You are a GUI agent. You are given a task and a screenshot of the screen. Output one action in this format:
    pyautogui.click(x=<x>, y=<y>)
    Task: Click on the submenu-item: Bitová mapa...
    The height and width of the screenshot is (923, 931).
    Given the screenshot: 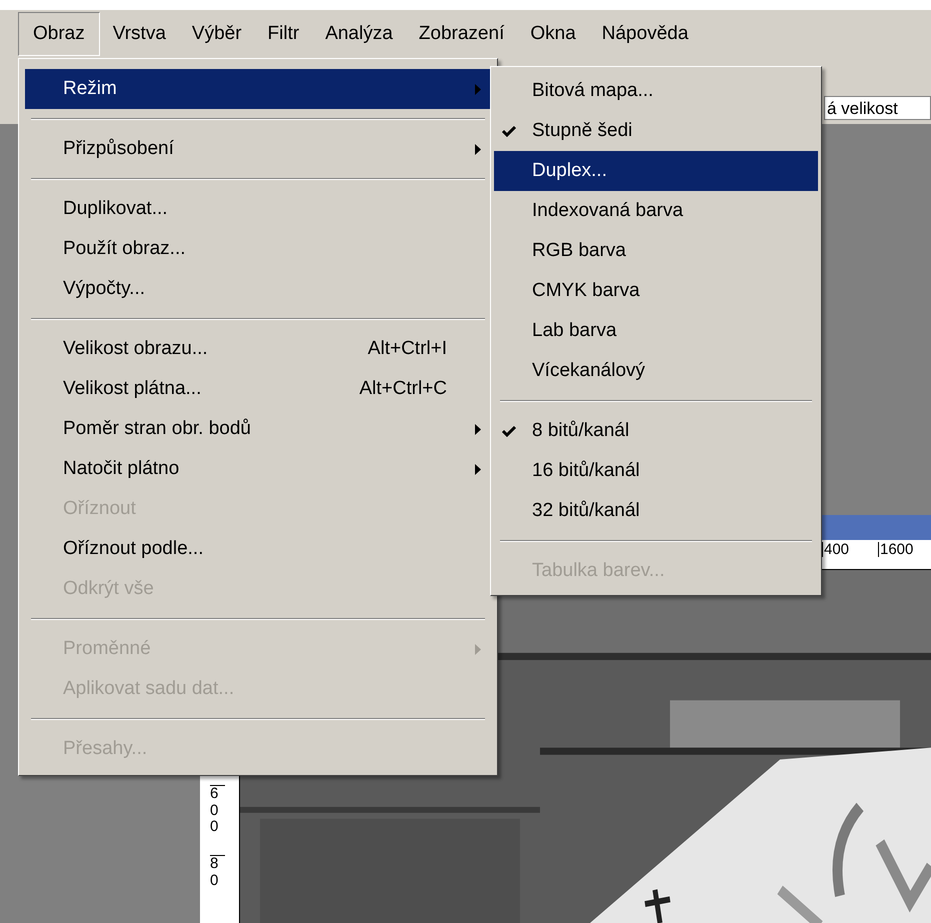 What is the action you would take?
    pyautogui.click(x=656, y=91)
    